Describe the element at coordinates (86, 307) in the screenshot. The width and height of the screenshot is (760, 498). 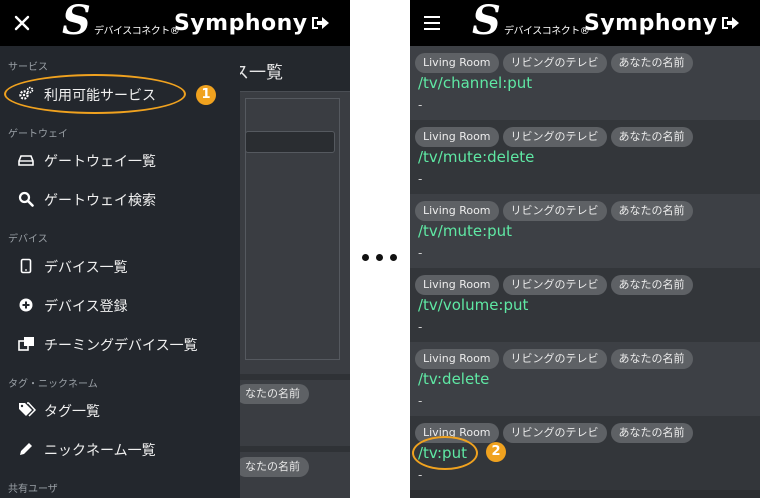
I see `menu-item-label: デバイス登録` at that location.